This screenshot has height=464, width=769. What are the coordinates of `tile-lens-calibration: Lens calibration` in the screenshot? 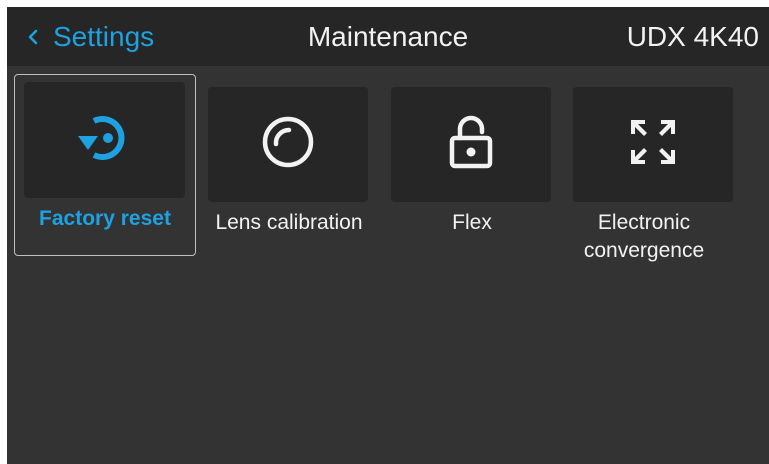 It's located at (280, 165).